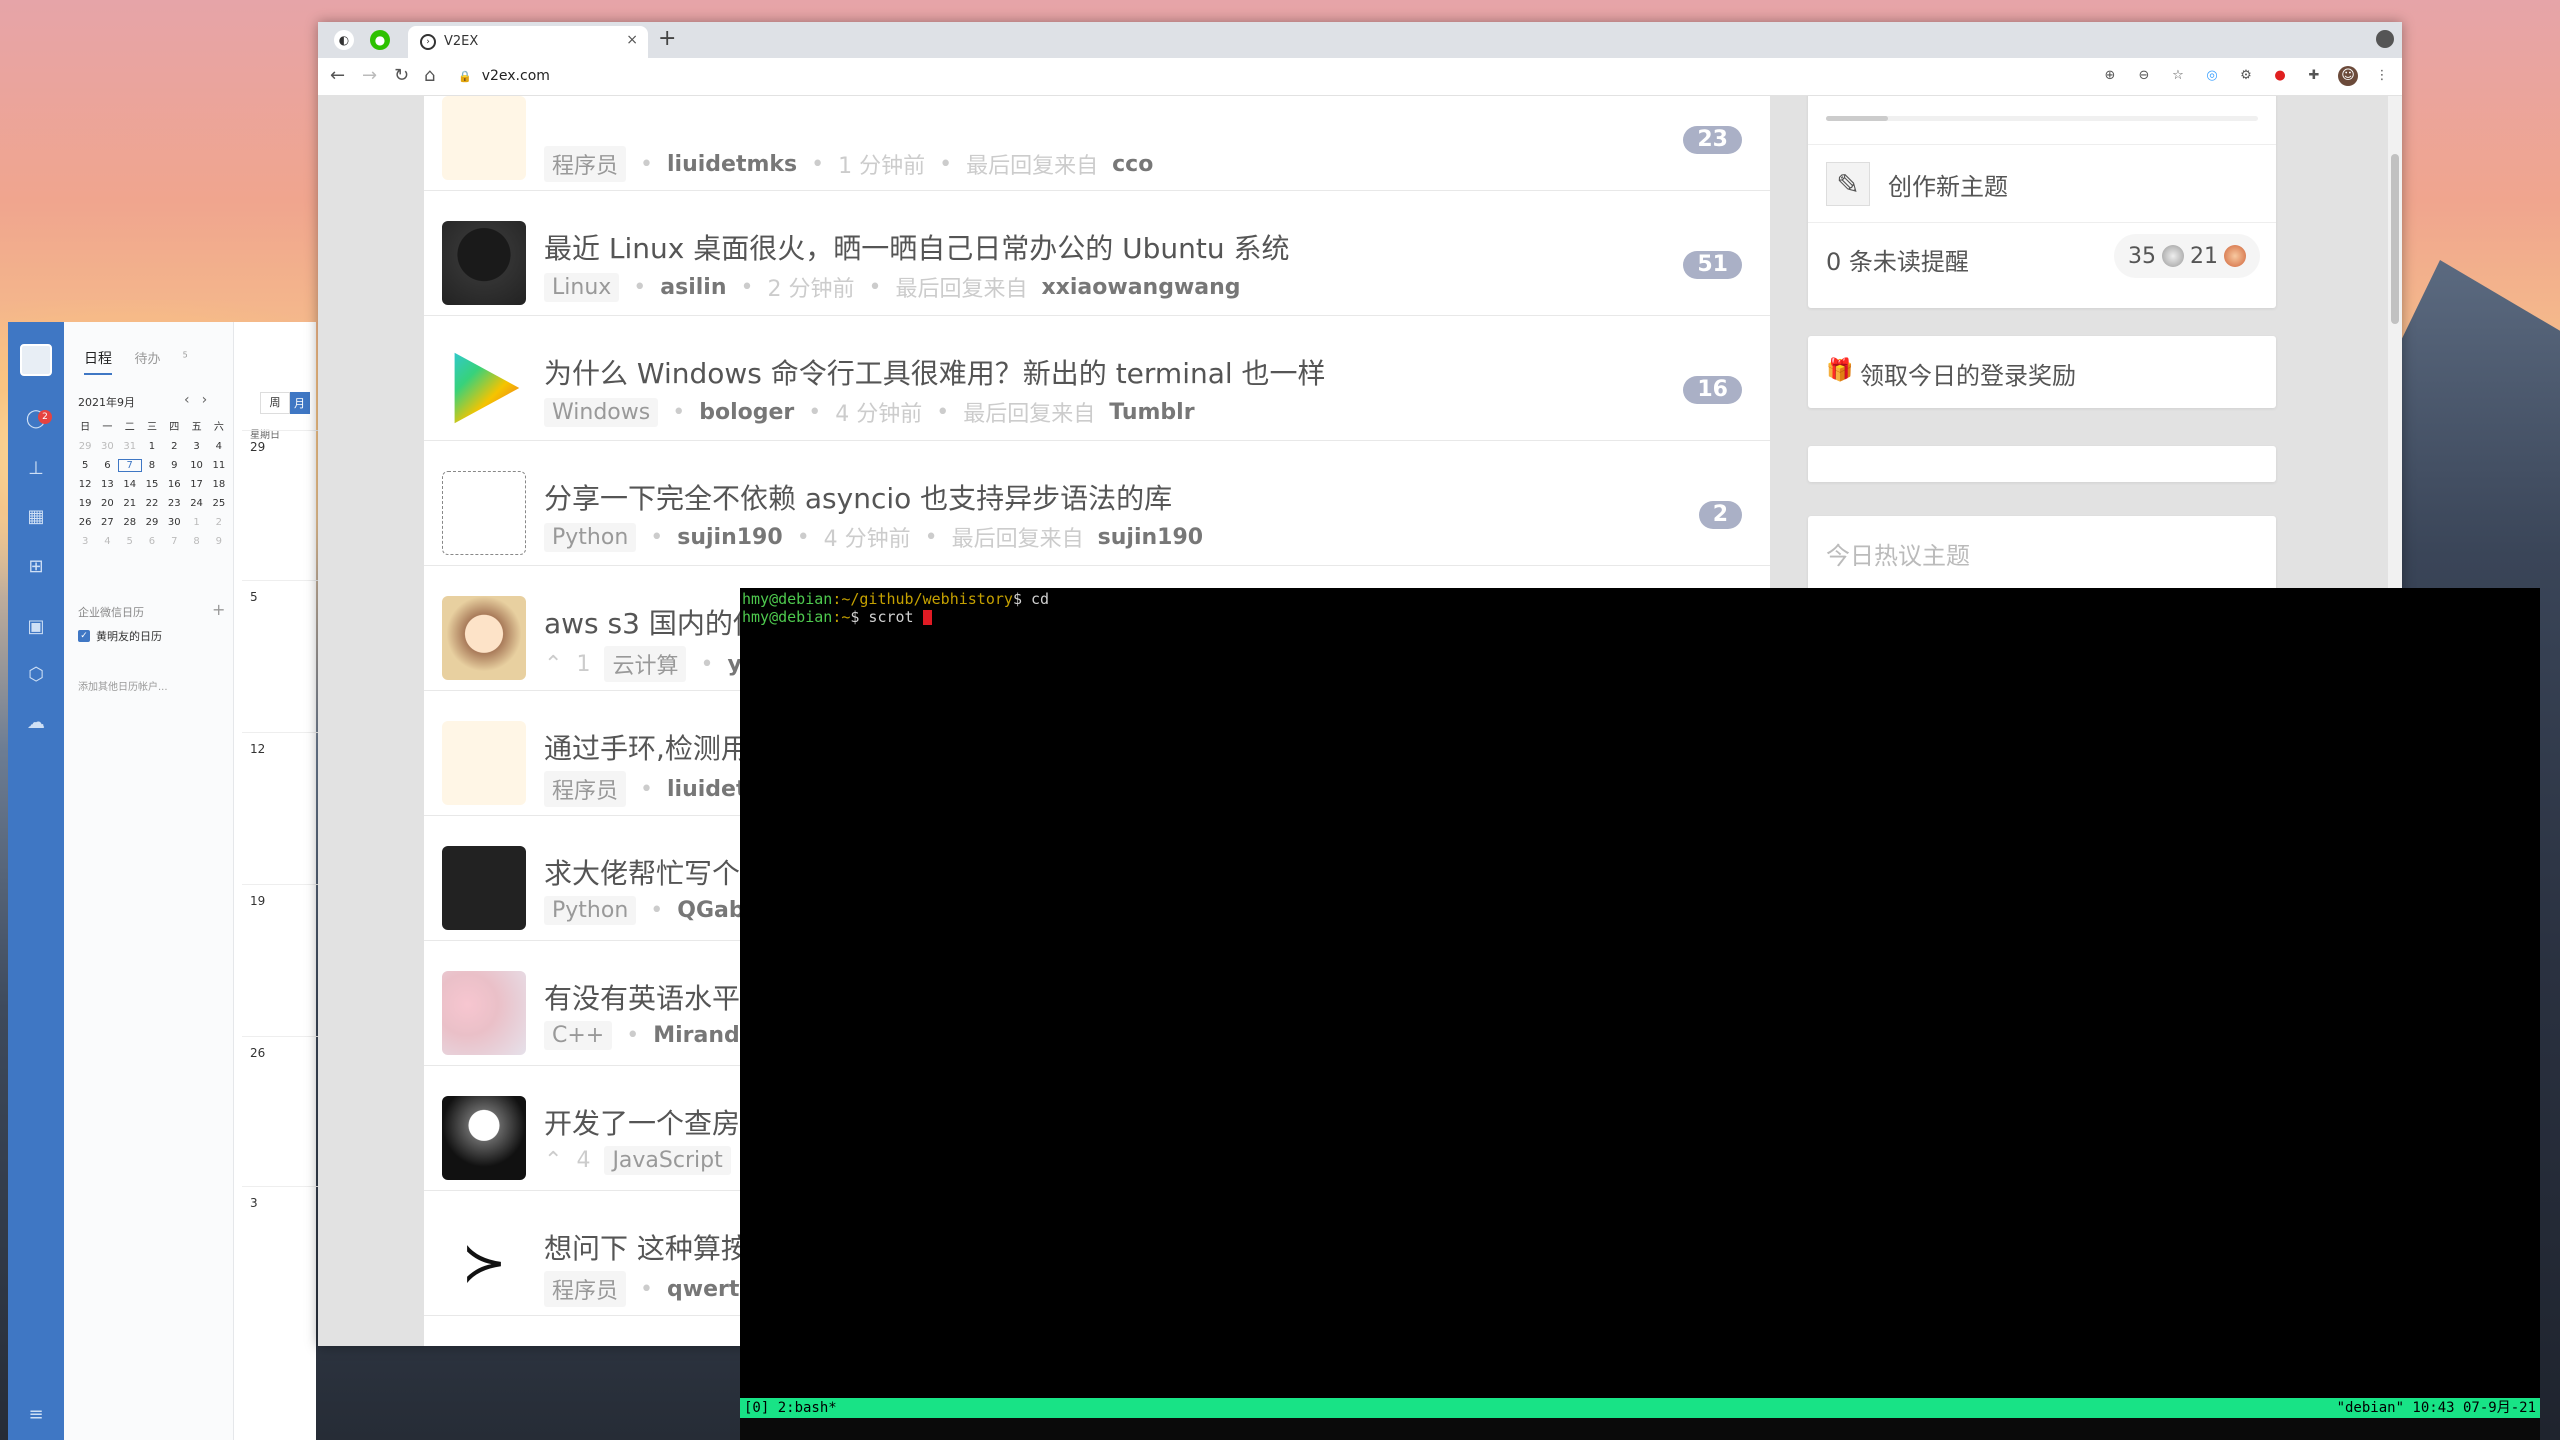 The width and height of the screenshot is (2560, 1440). What do you see at coordinates (642, 1122) in the screenshot?
I see `topic-title: 开发了一个查房` at bounding box center [642, 1122].